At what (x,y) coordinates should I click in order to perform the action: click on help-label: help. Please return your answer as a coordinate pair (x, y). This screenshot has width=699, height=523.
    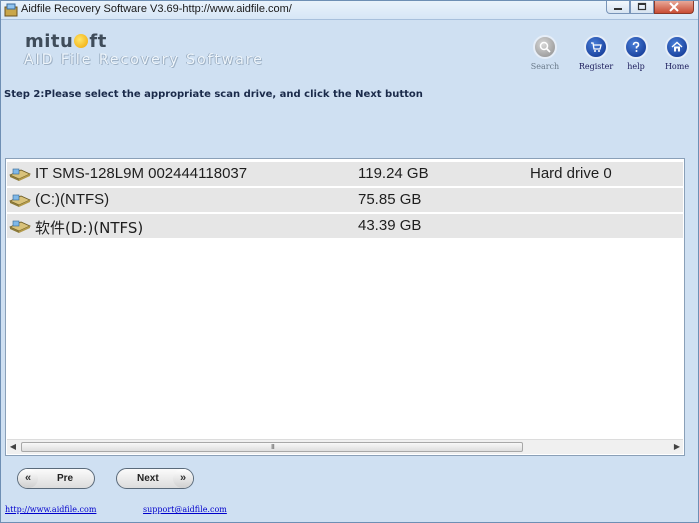
    Looking at the image, I should click on (636, 66).